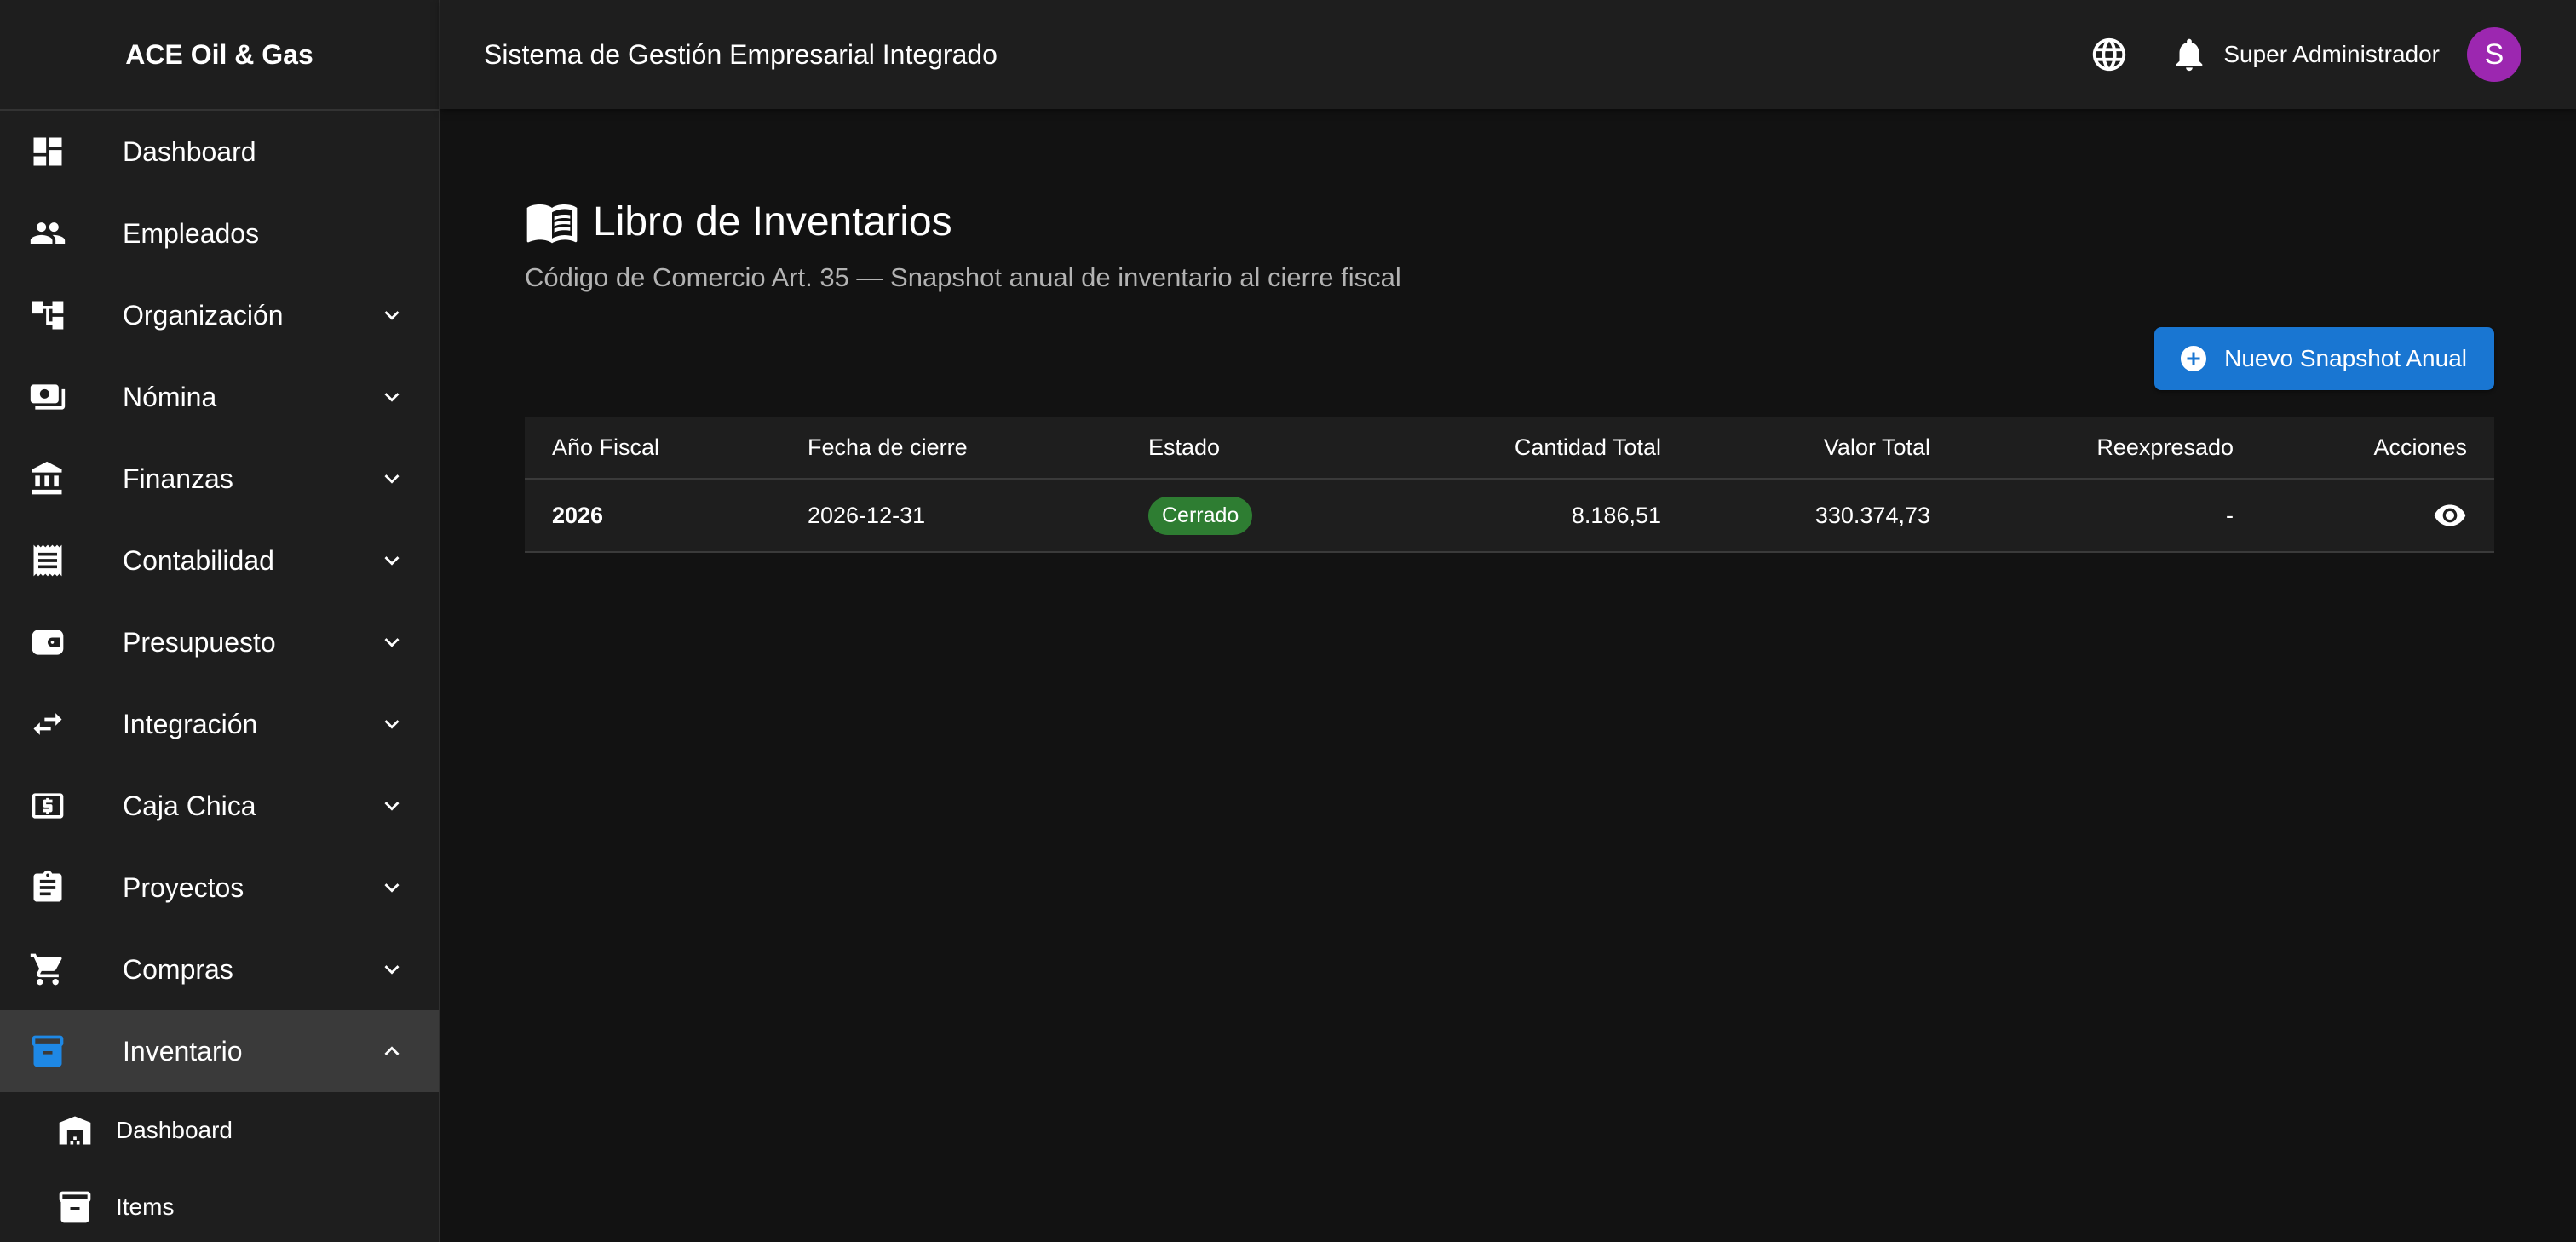 Image resolution: width=2576 pixels, height=1242 pixels. I want to click on header-reexpresado: Reexpresado, so click(2165, 447).